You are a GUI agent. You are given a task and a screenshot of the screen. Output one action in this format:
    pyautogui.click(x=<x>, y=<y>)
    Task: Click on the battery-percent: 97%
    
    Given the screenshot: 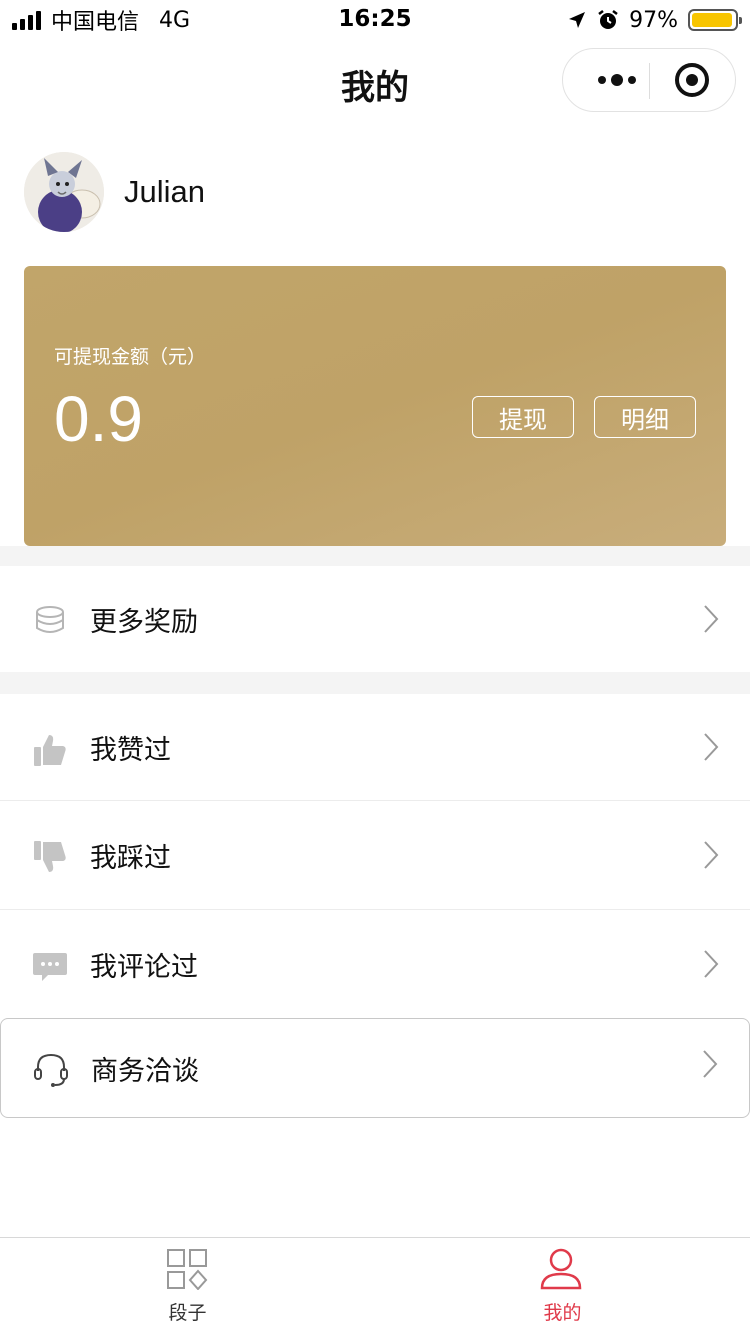 What is the action you would take?
    pyautogui.click(x=653, y=20)
    